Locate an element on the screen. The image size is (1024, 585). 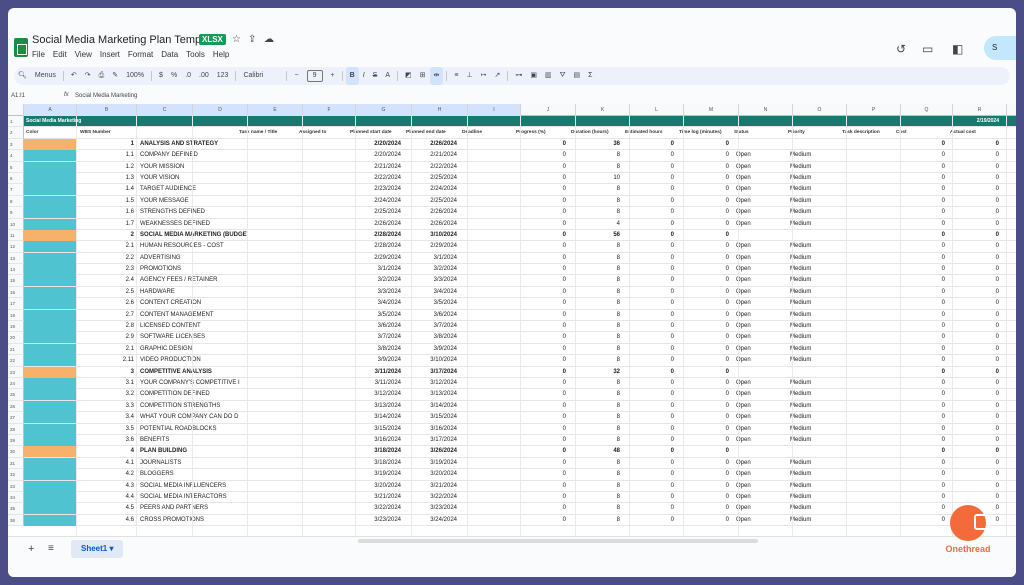
cell-start: 3/3/2024 is located at coordinates (376, 292).